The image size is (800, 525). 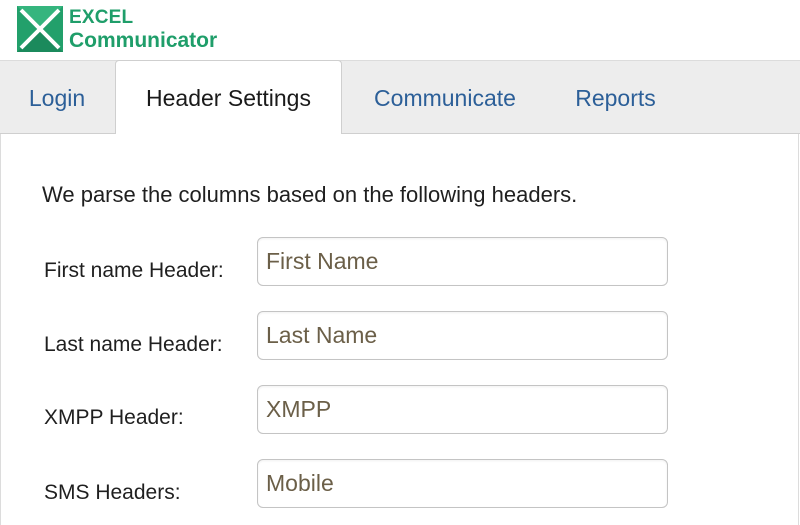 What do you see at coordinates (462, 261) in the screenshot?
I see `first-name-header-input` at bounding box center [462, 261].